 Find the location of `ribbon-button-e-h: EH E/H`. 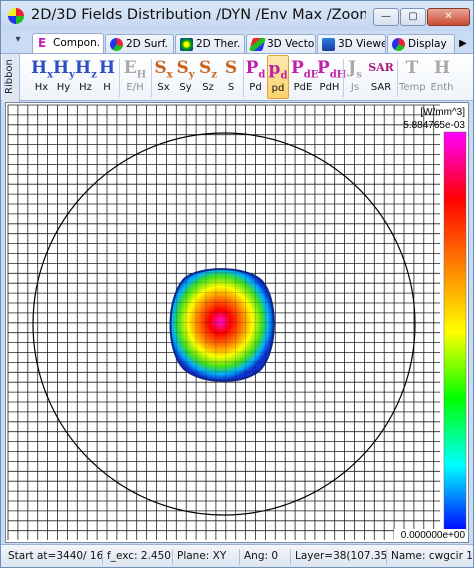

ribbon-button-e-h: EH E/H is located at coordinates (135, 77).